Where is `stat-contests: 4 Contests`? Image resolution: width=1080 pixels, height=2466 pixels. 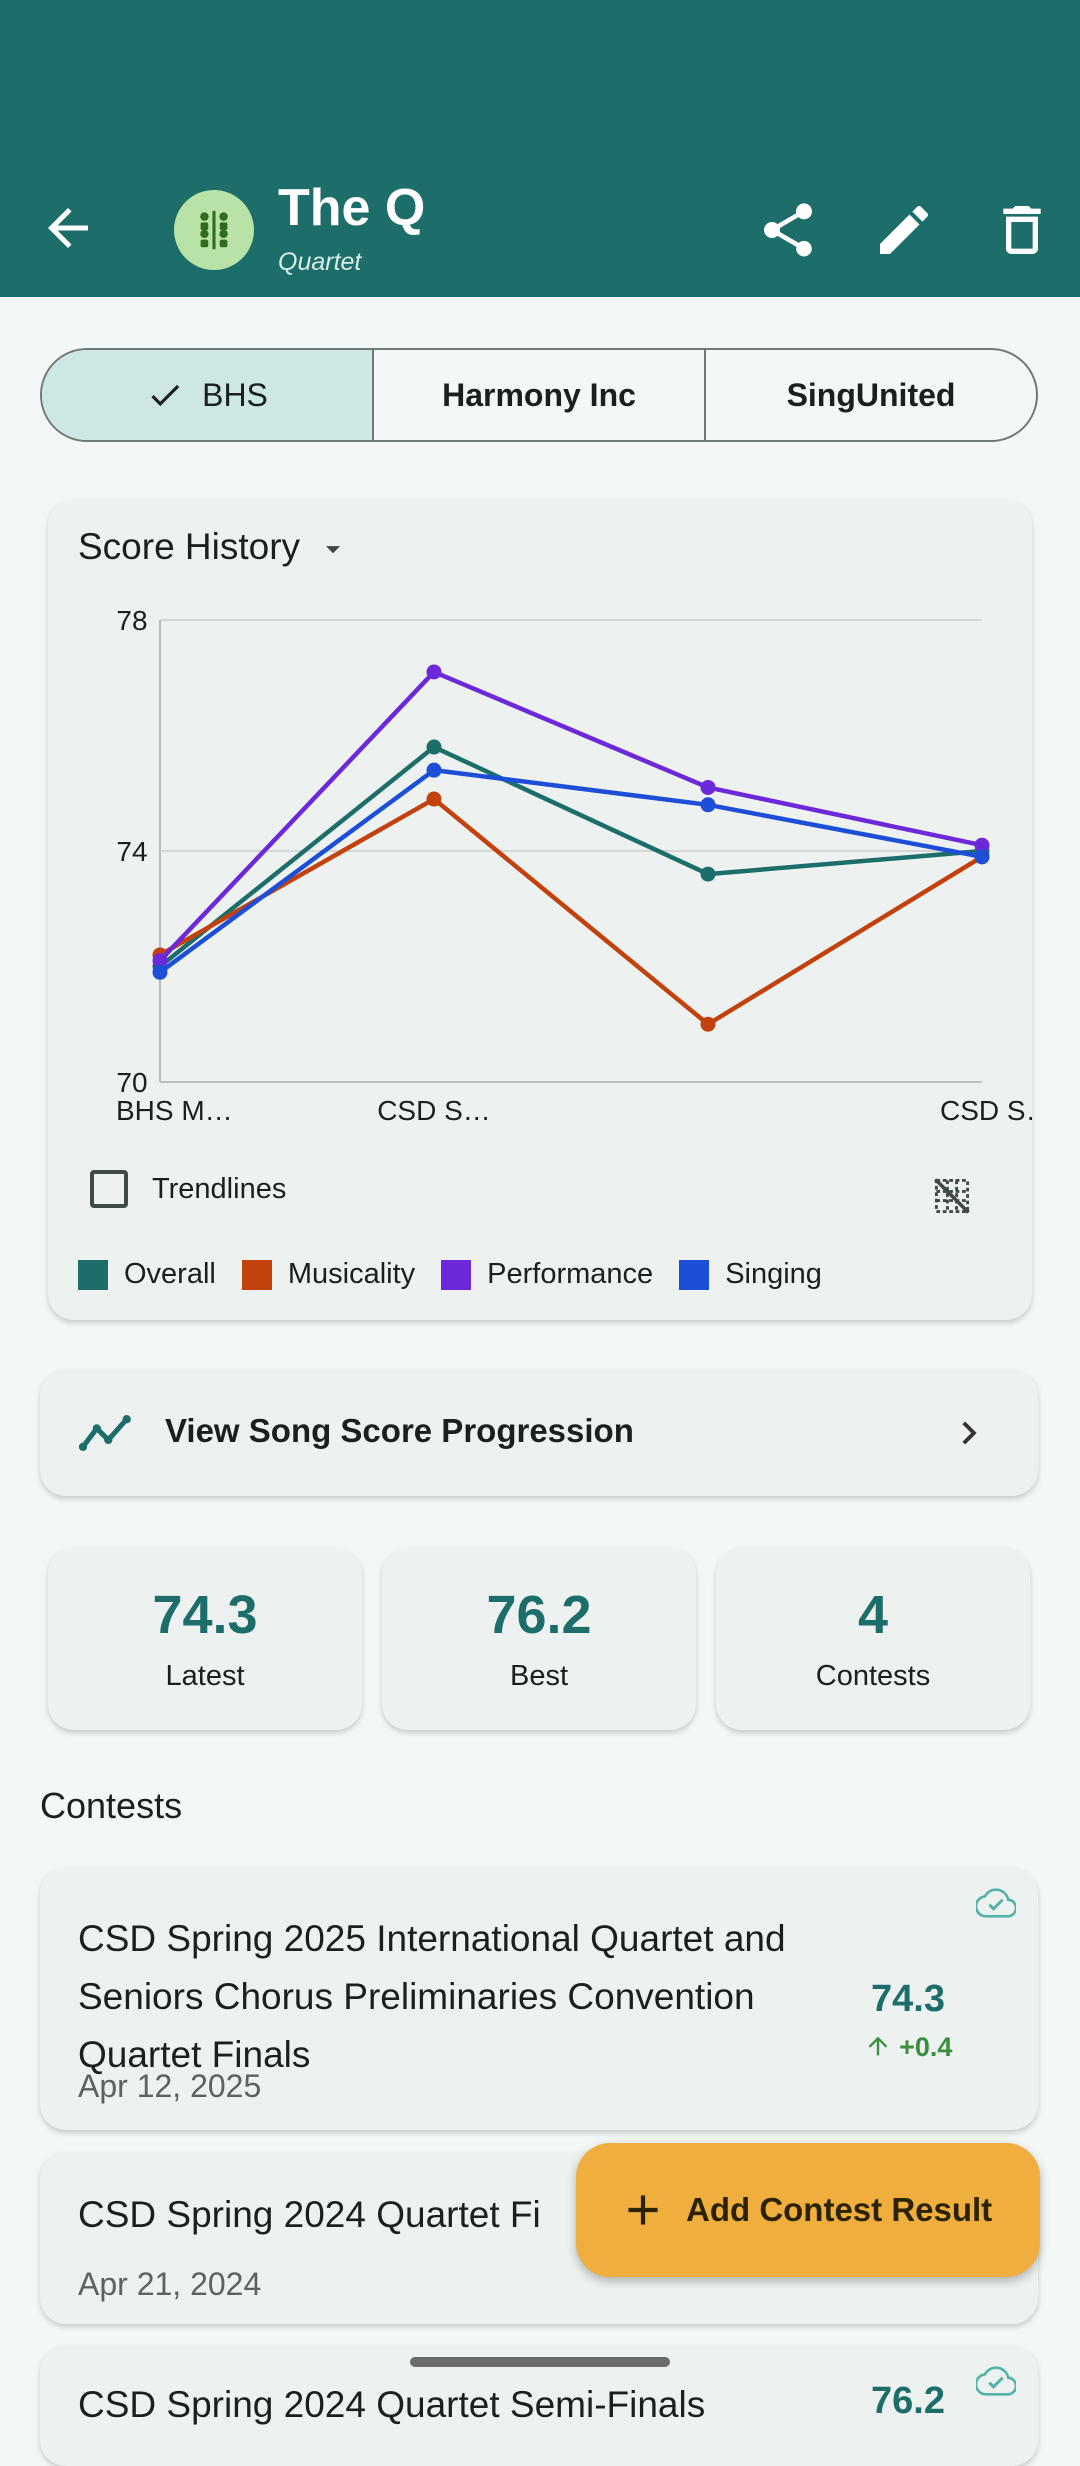 stat-contests: 4 Contests is located at coordinates (873, 1639).